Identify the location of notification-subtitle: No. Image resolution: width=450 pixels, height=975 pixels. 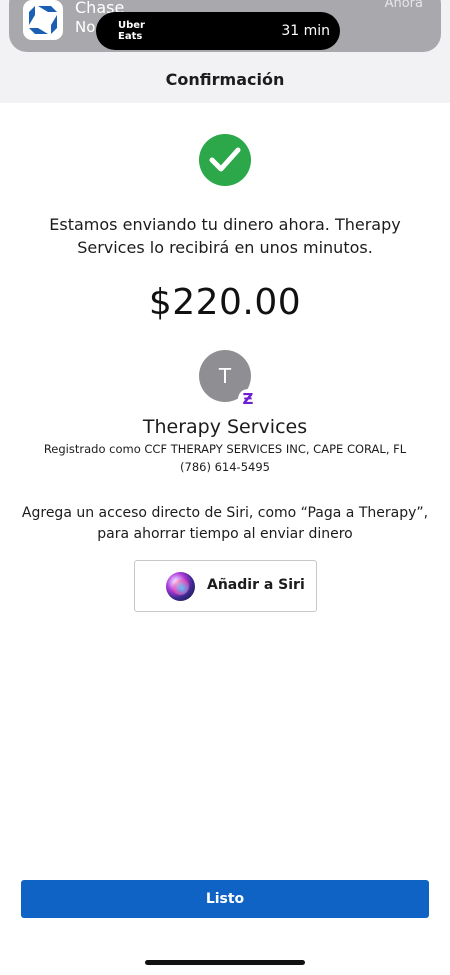
(85, 27).